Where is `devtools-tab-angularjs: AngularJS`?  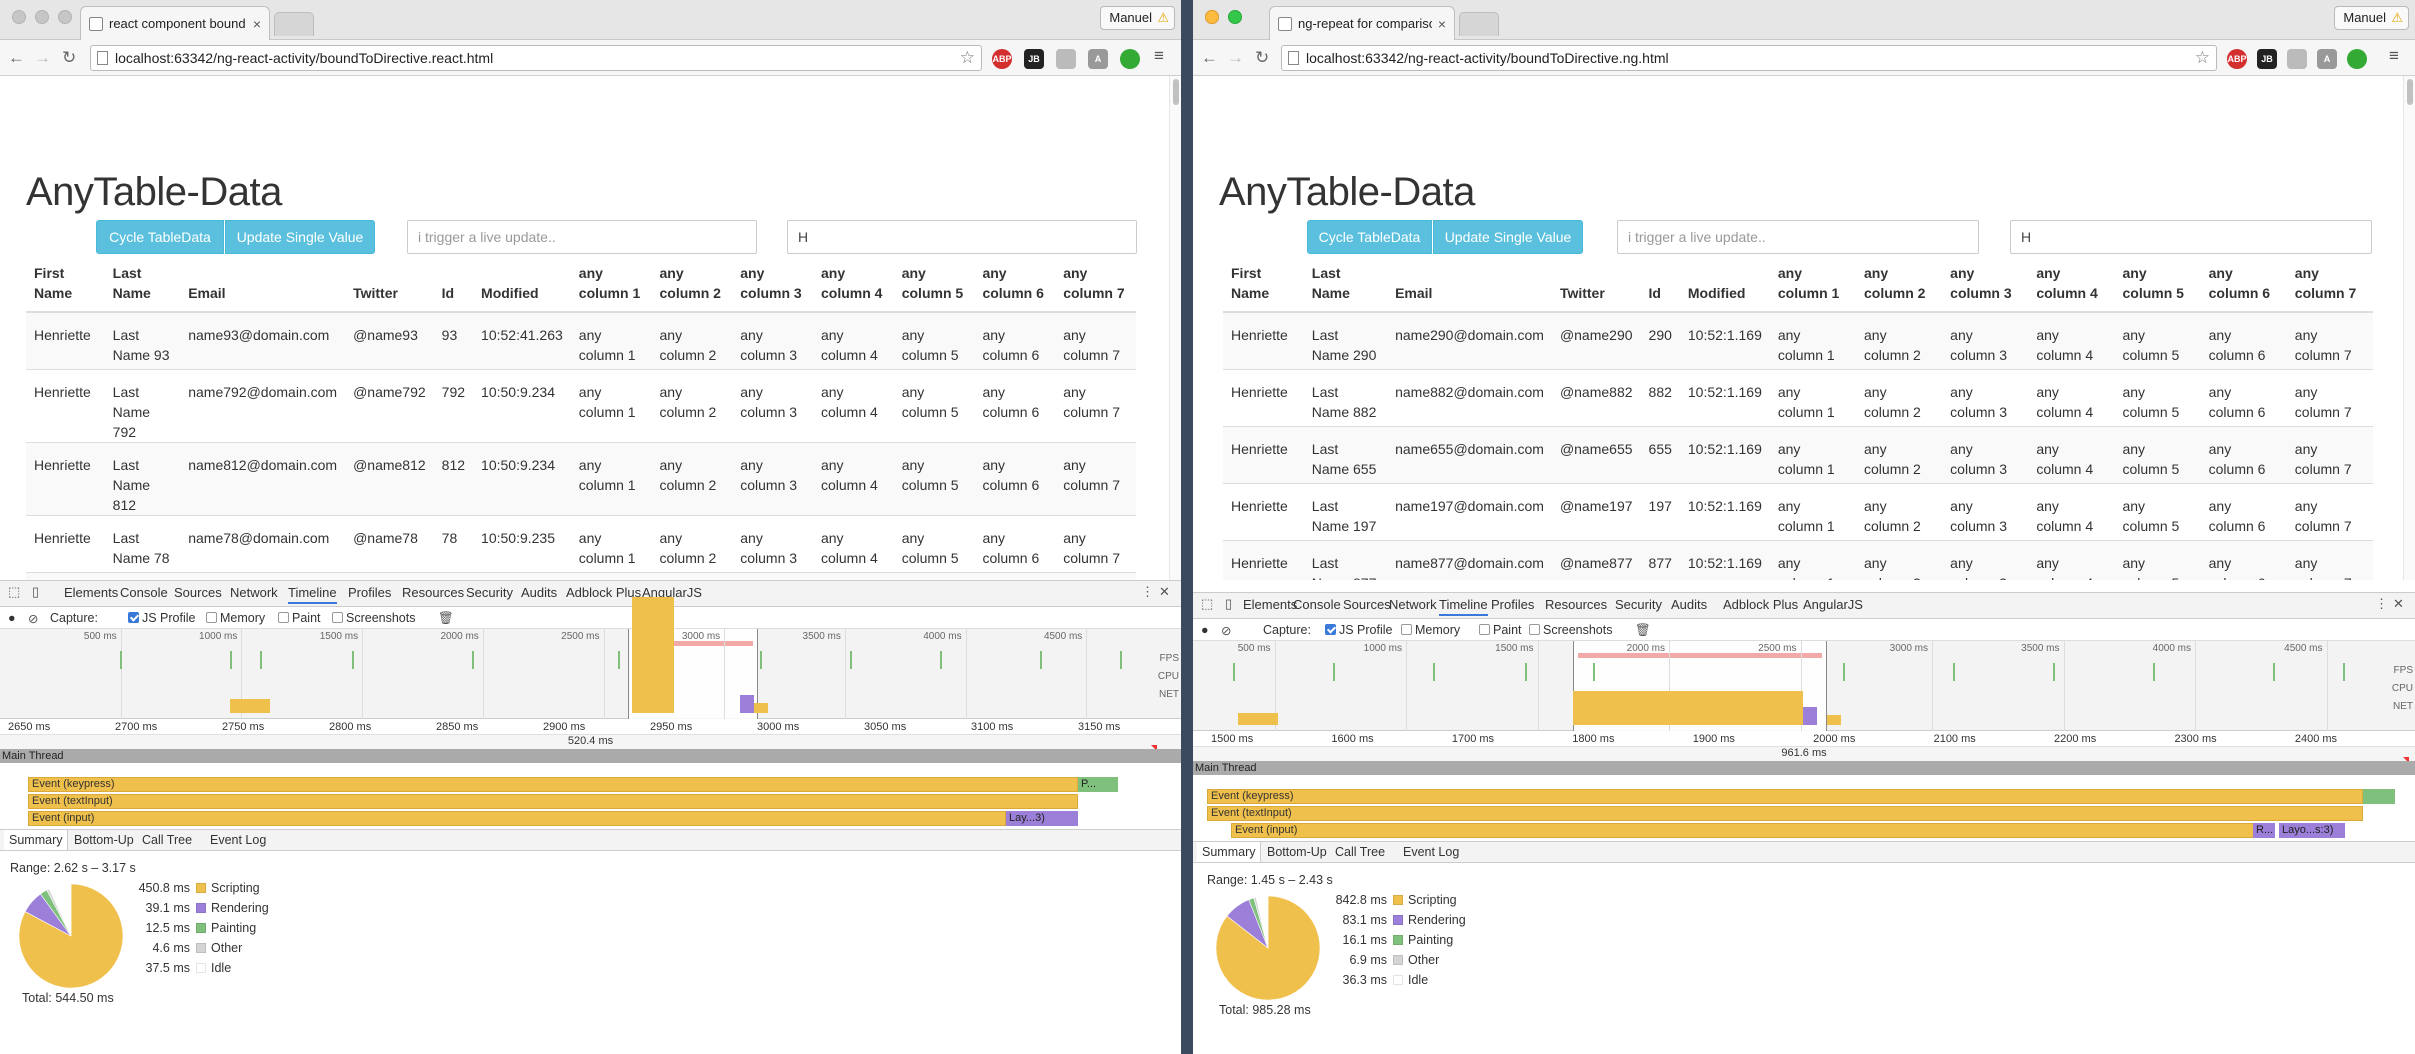 devtools-tab-angularjs: AngularJS is located at coordinates (1833, 604).